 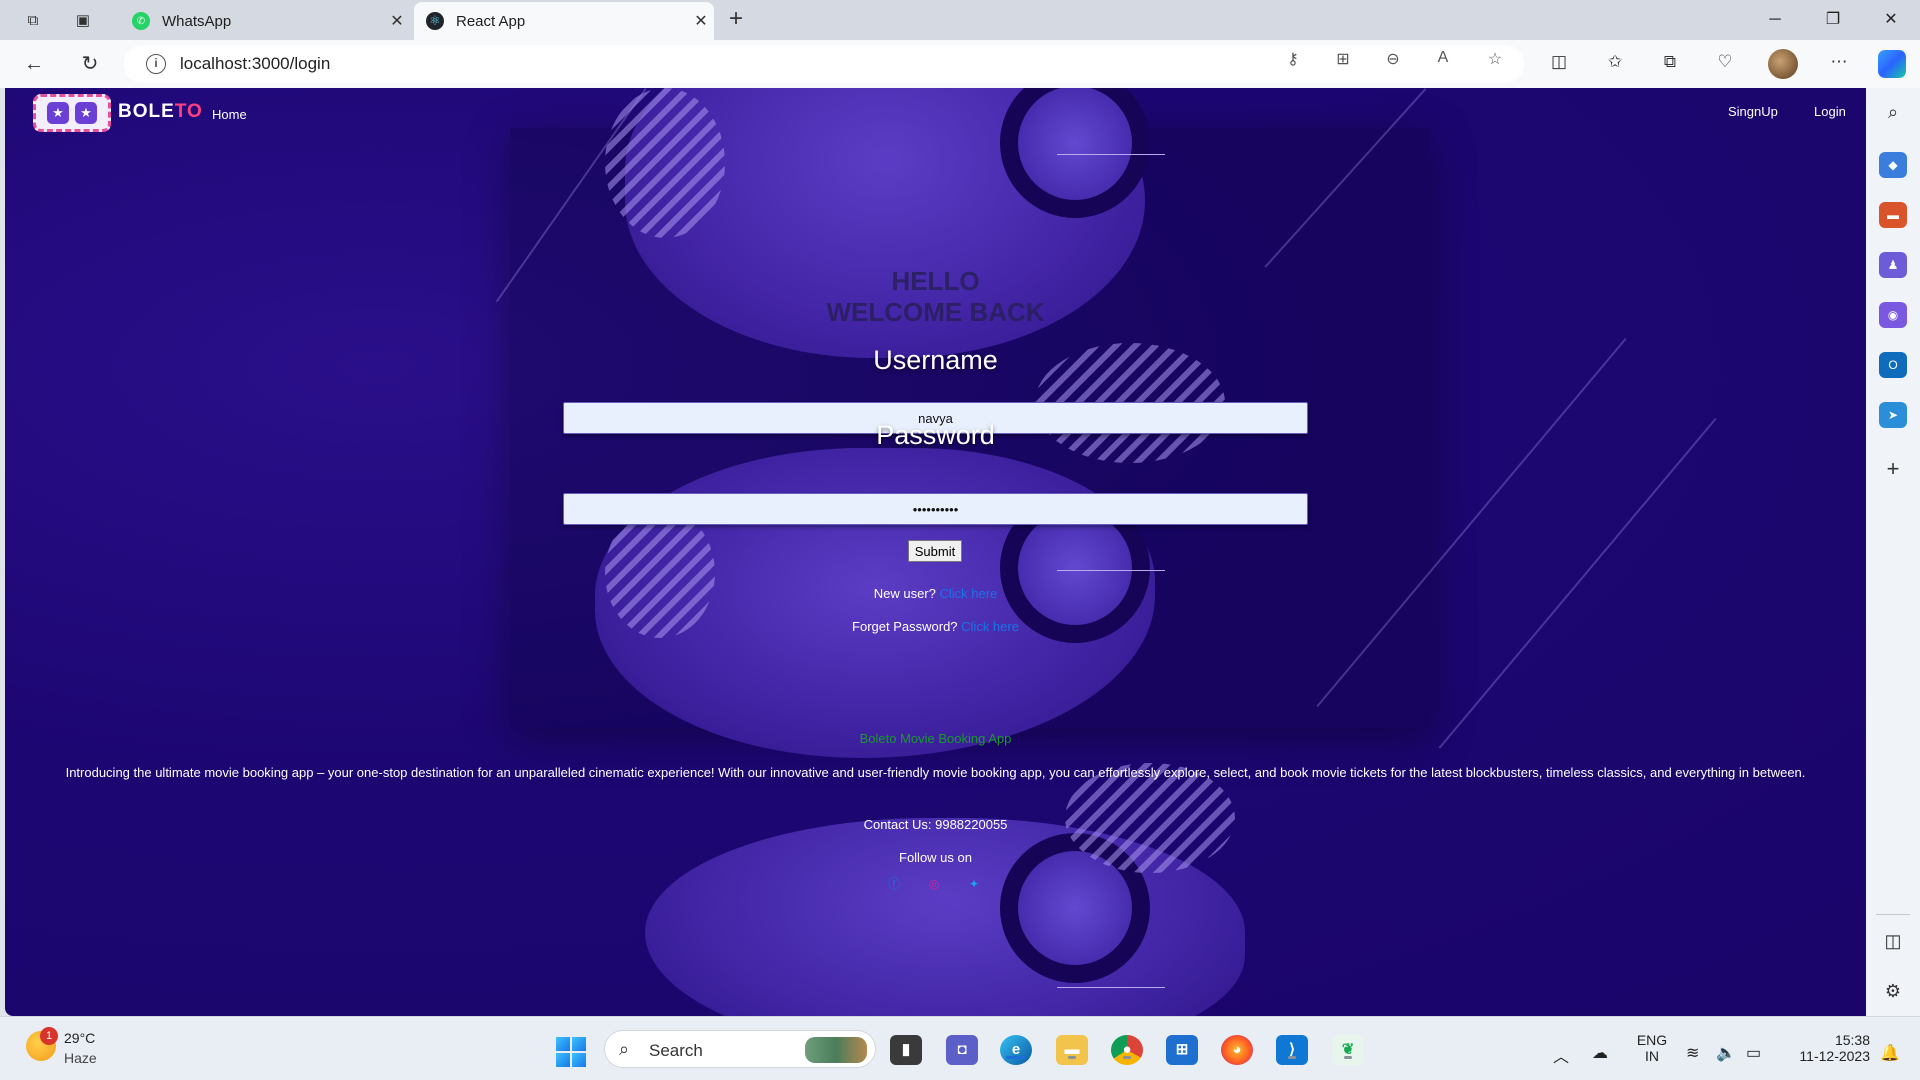 I want to click on forget-password-text: Forget Password?, so click(x=905, y=626).